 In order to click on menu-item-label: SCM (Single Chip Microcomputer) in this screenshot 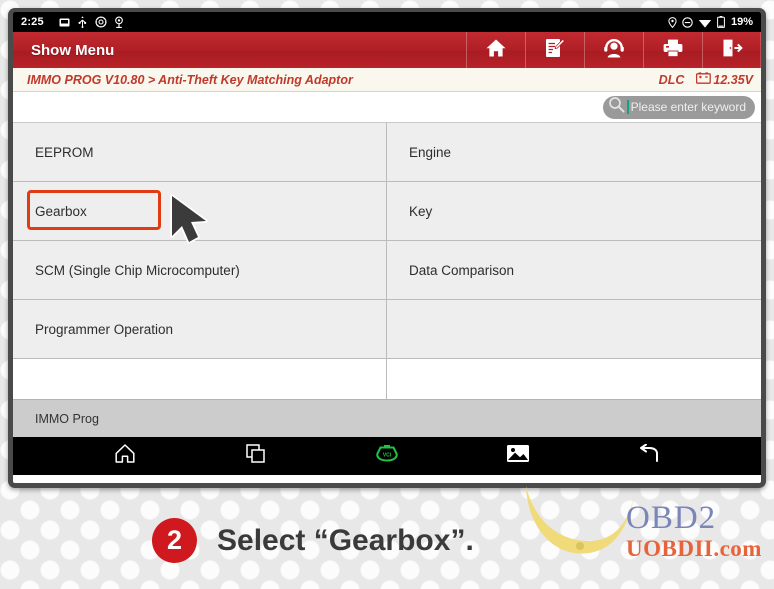, I will do `click(137, 270)`.